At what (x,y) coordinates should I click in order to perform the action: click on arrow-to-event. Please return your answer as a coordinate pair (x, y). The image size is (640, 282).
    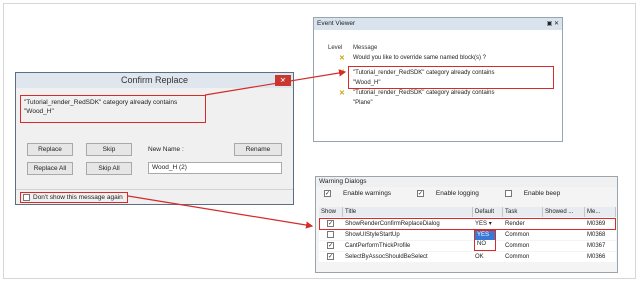
    Looking at the image, I should click on (275, 82).